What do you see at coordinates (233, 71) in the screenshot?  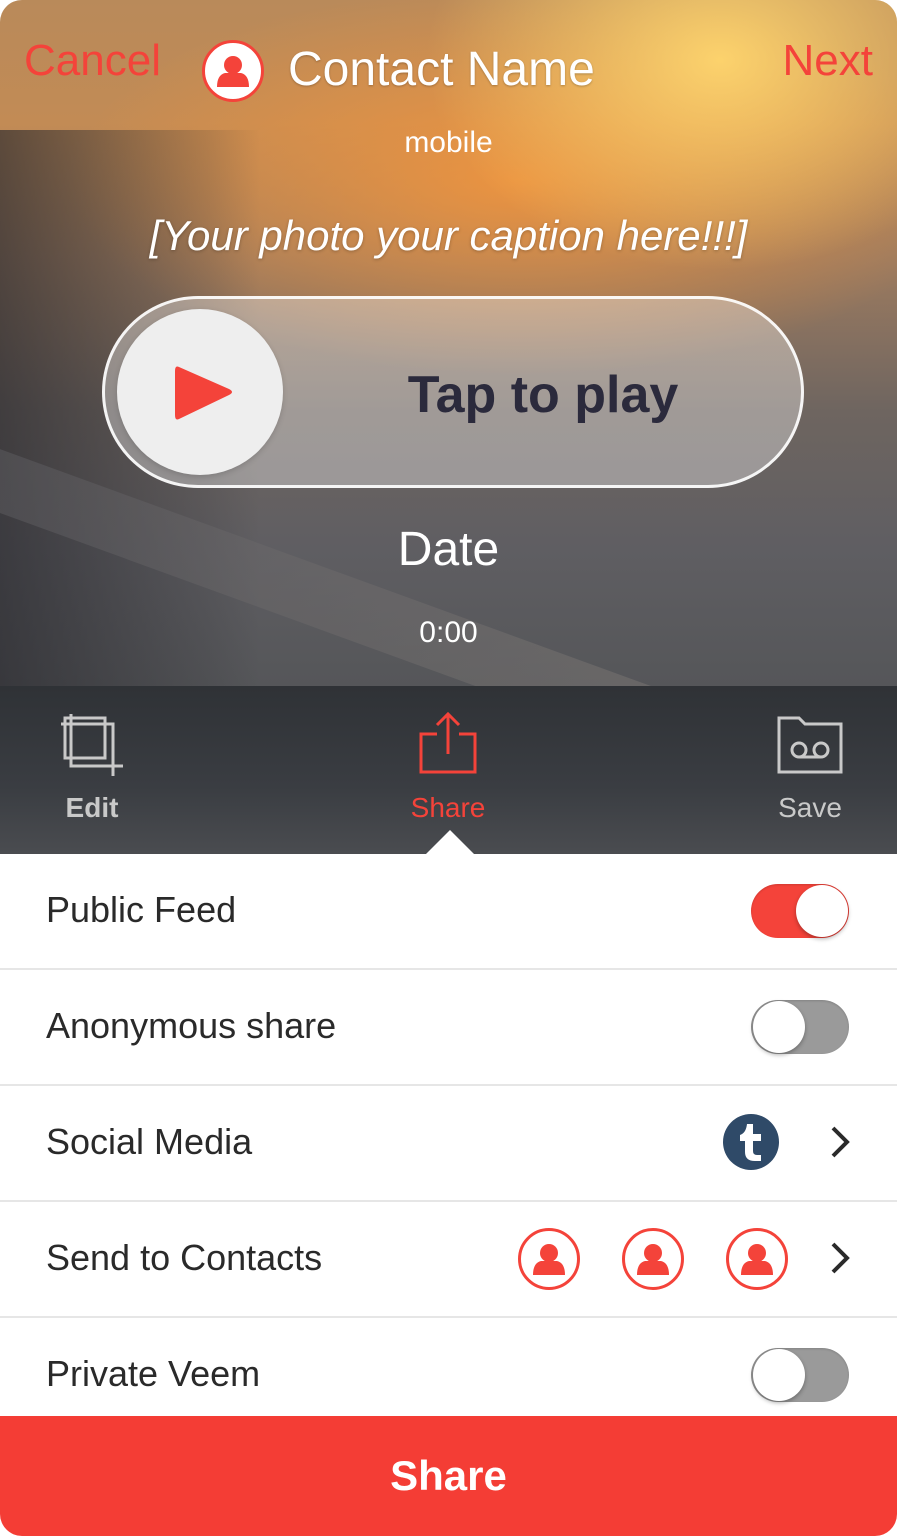 I see `contact-avatar-icon` at bounding box center [233, 71].